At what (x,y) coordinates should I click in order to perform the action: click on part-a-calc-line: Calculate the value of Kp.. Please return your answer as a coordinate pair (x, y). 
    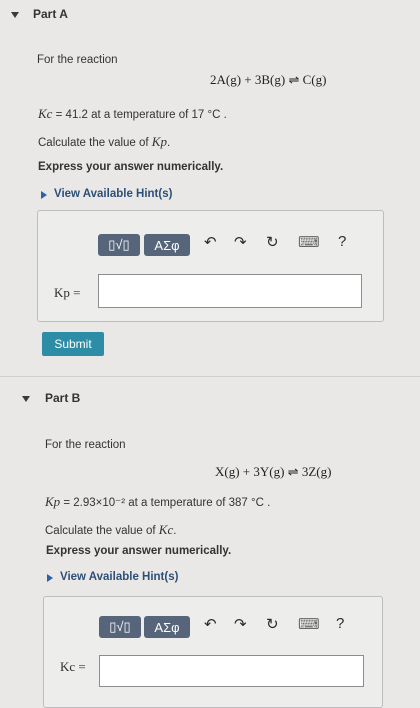
    Looking at the image, I should click on (104, 142).